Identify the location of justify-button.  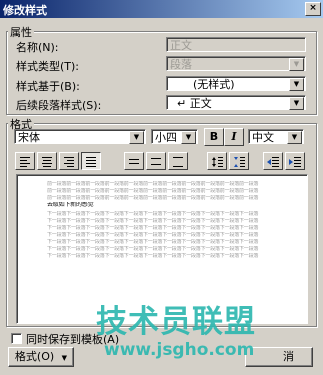
(91, 161).